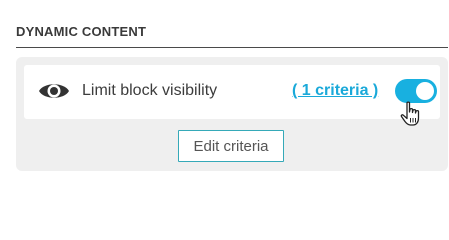 The height and width of the screenshot is (240, 449). What do you see at coordinates (335, 91) in the screenshot?
I see `criteria-link: ( 1 criteria )` at bounding box center [335, 91].